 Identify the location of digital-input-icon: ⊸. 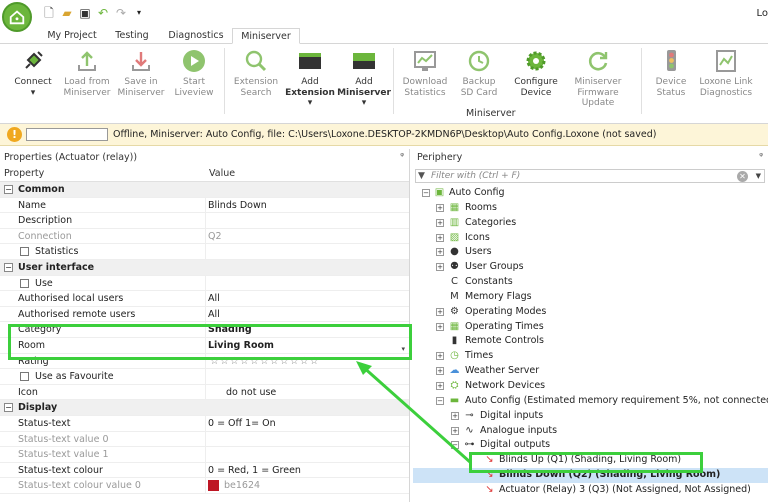
(469, 415).